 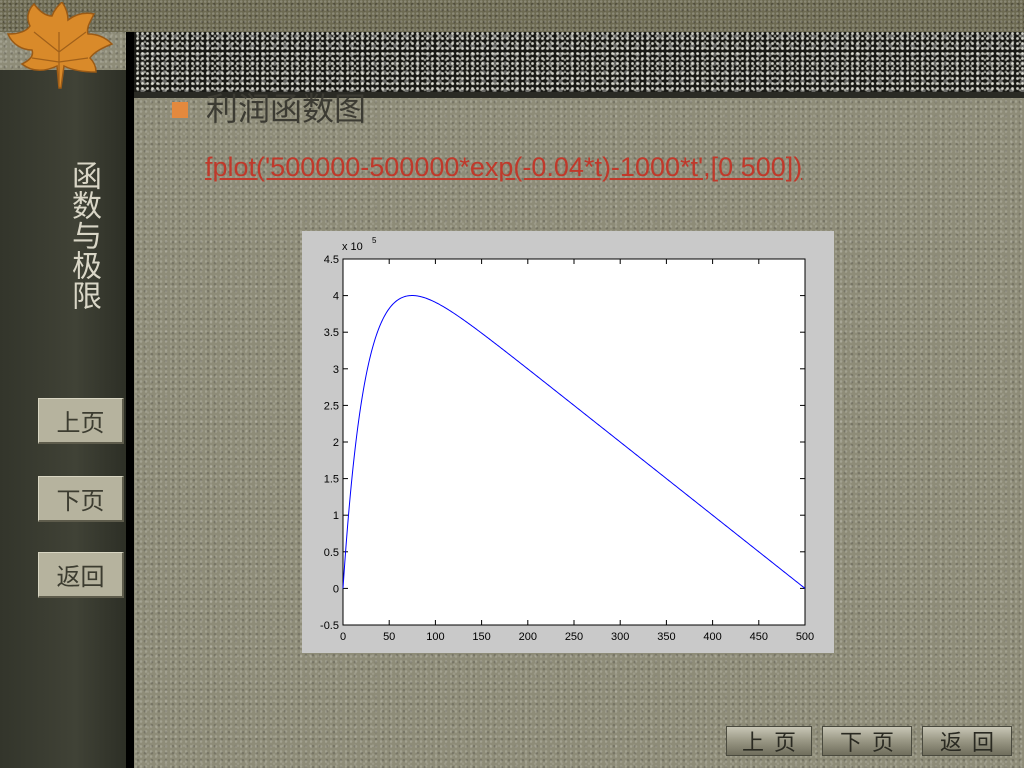 What do you see at coordinates (331, 333) in the screenshot?
I see `y-tick-label: 3.5` at bounding box center [331, 333].